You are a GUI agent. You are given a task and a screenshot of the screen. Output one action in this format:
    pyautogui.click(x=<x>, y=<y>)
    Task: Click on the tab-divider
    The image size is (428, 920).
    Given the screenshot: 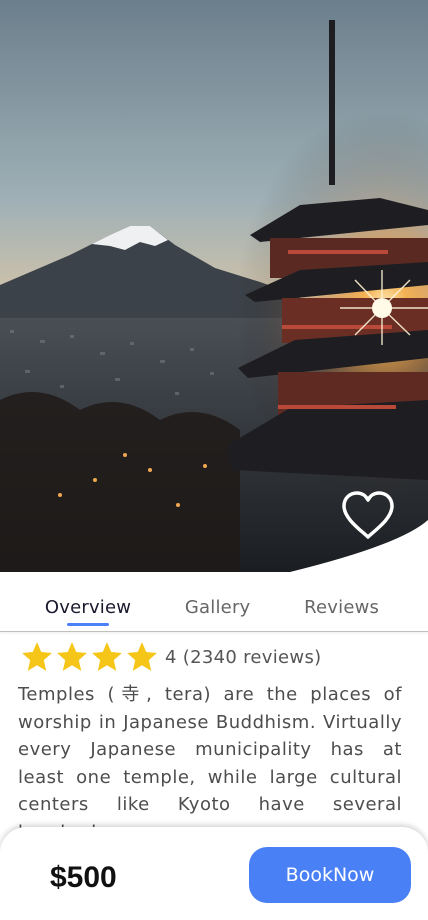 What is the action you would take?
    pyautogui.click(x=214, y=631)
    